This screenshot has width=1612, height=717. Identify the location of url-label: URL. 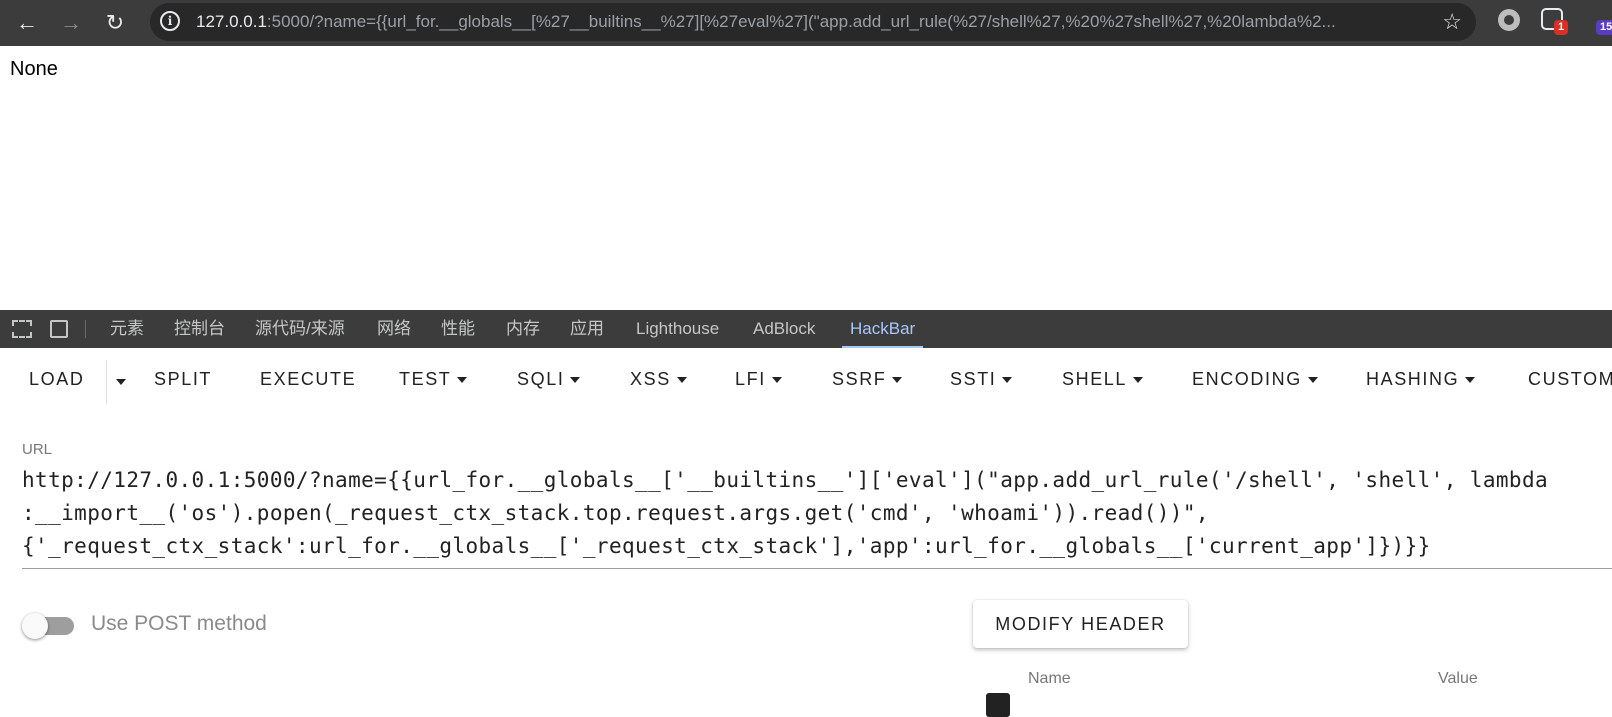
(37, 449).